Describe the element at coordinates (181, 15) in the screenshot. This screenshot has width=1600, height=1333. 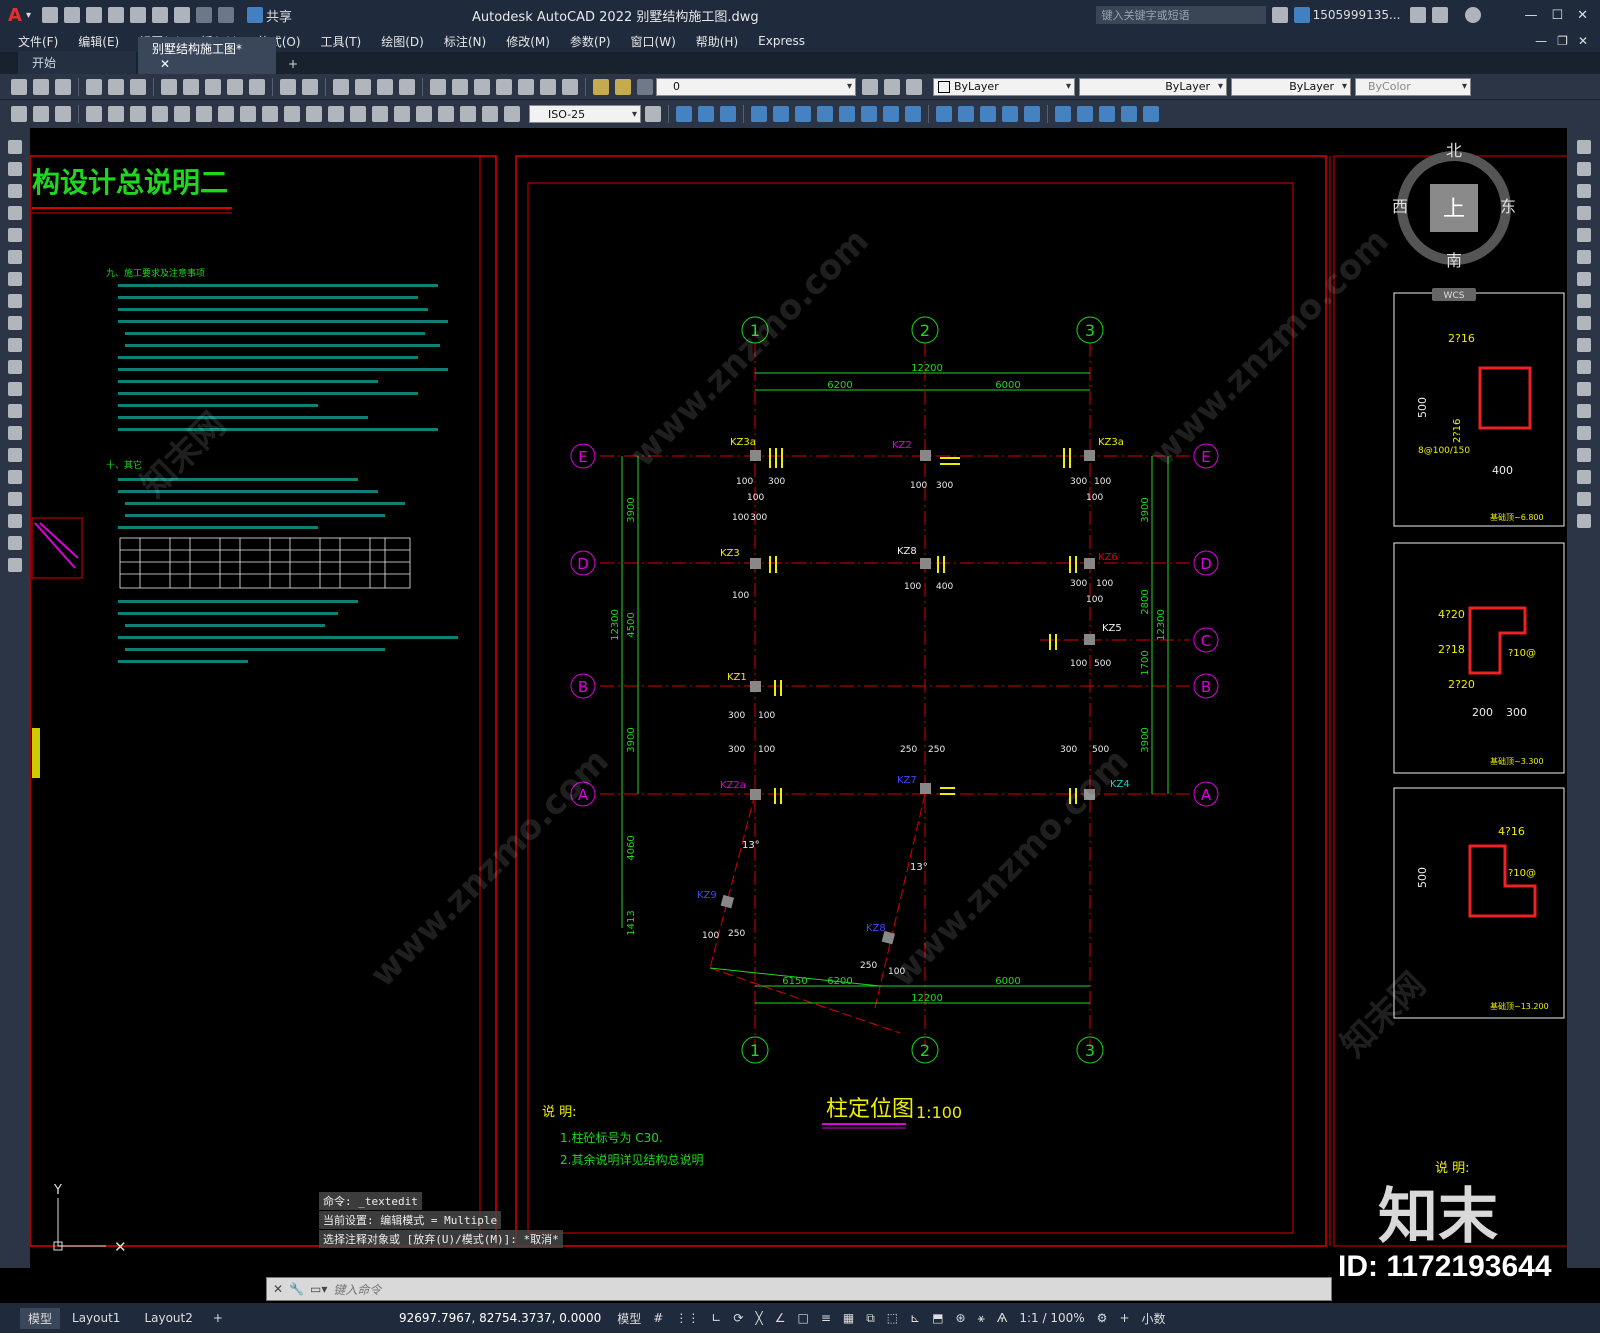
I see `print-icon` at that location.